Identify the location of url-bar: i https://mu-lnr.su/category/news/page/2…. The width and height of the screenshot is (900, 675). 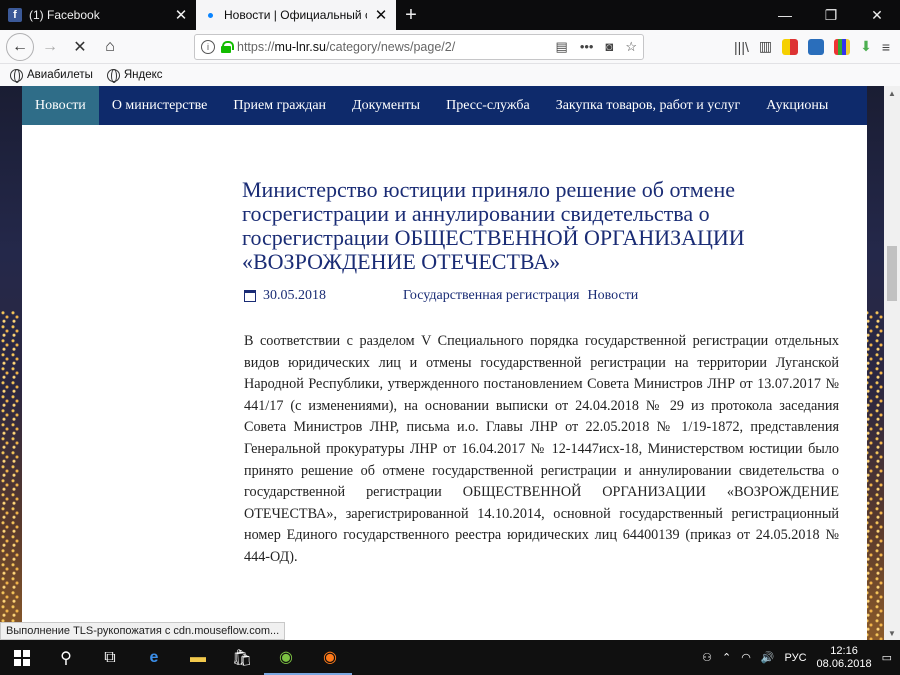
(419, 46).